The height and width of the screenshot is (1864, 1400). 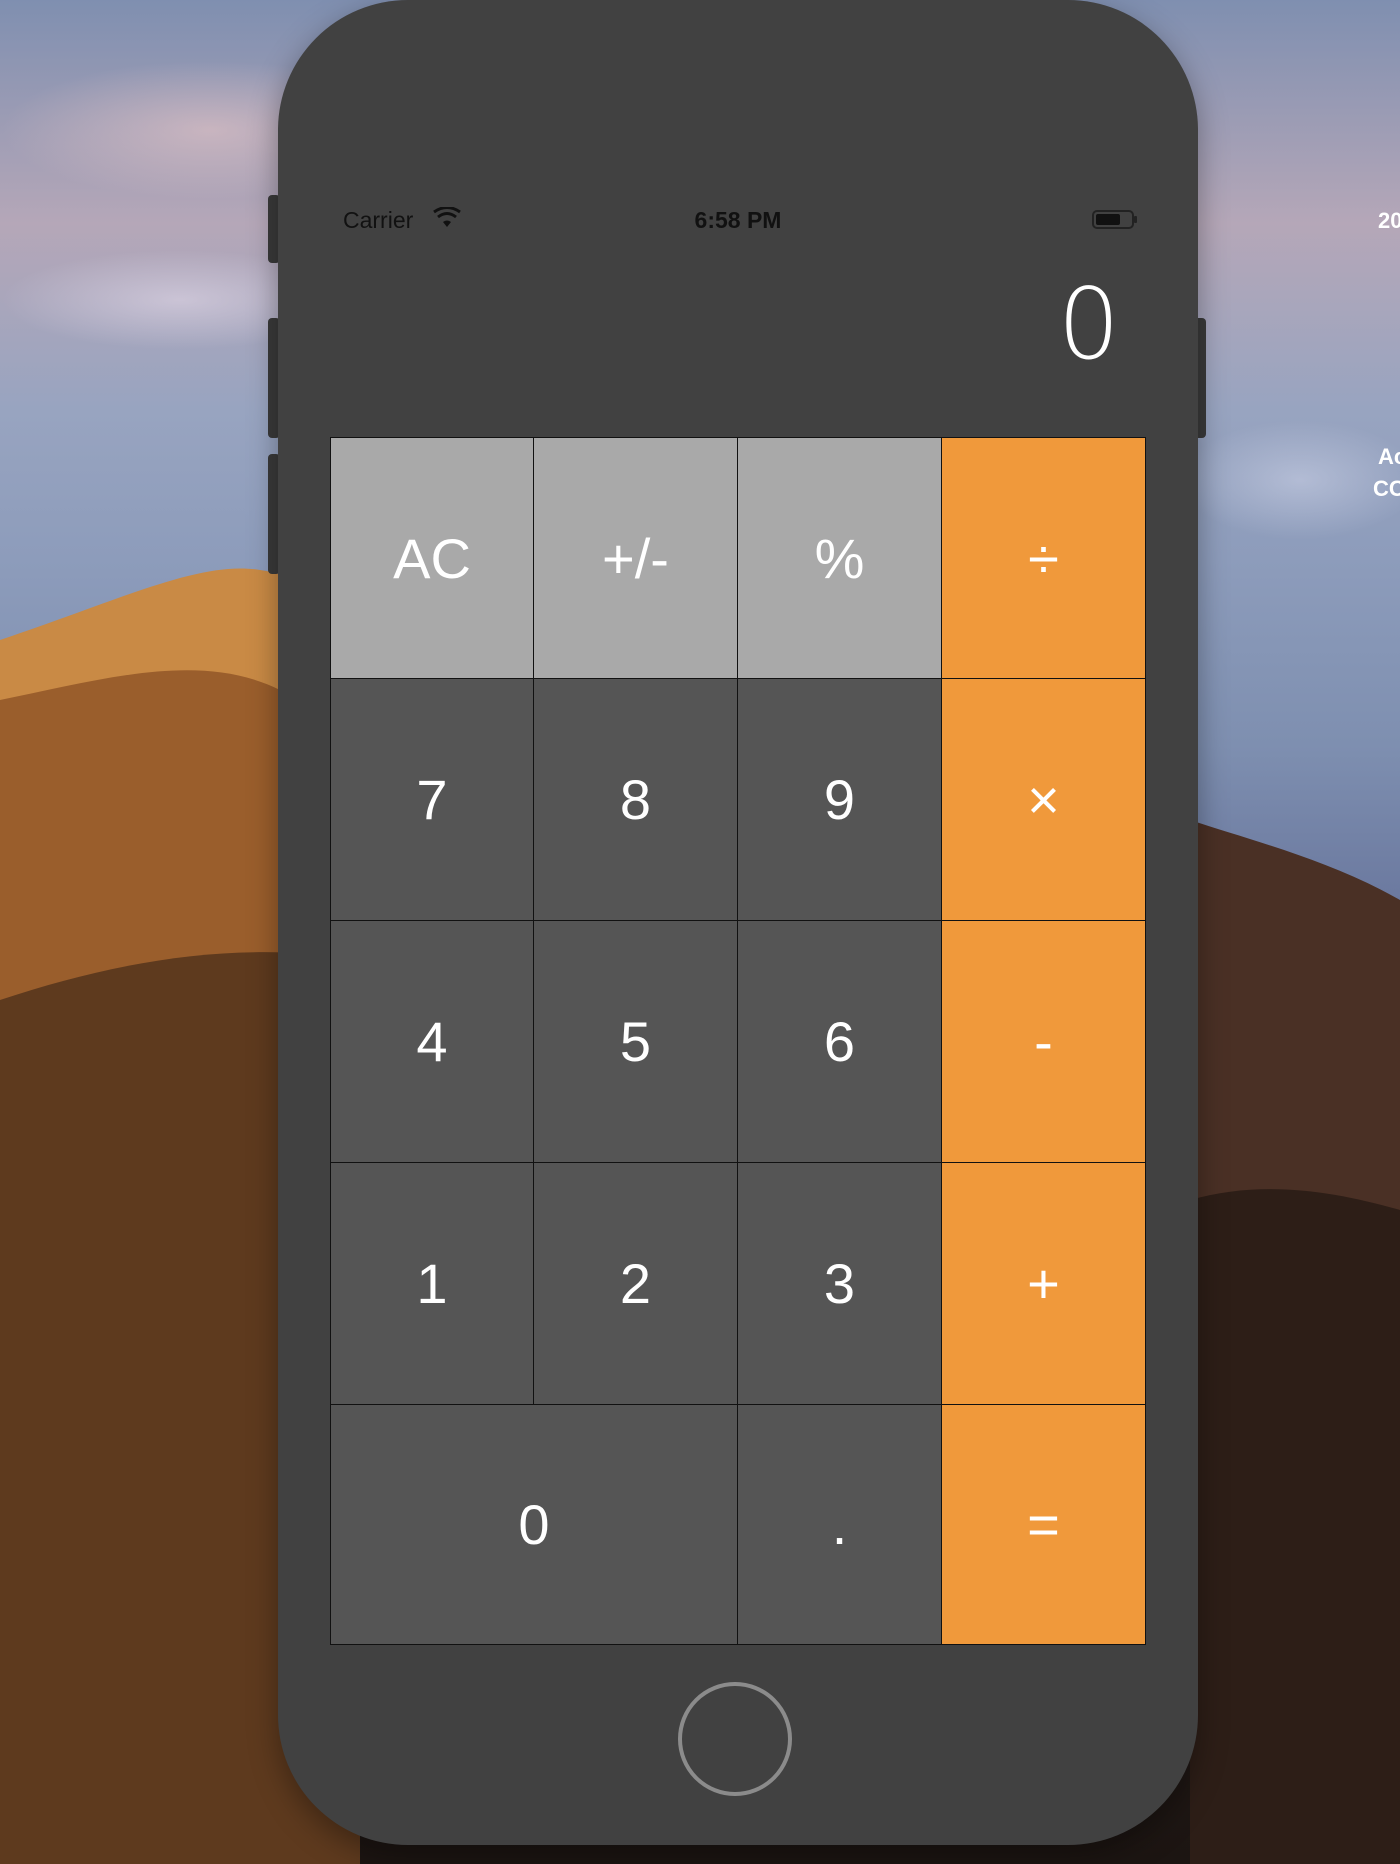 I want to click on digit-0-button: 0, so click(x=534, y=1524).